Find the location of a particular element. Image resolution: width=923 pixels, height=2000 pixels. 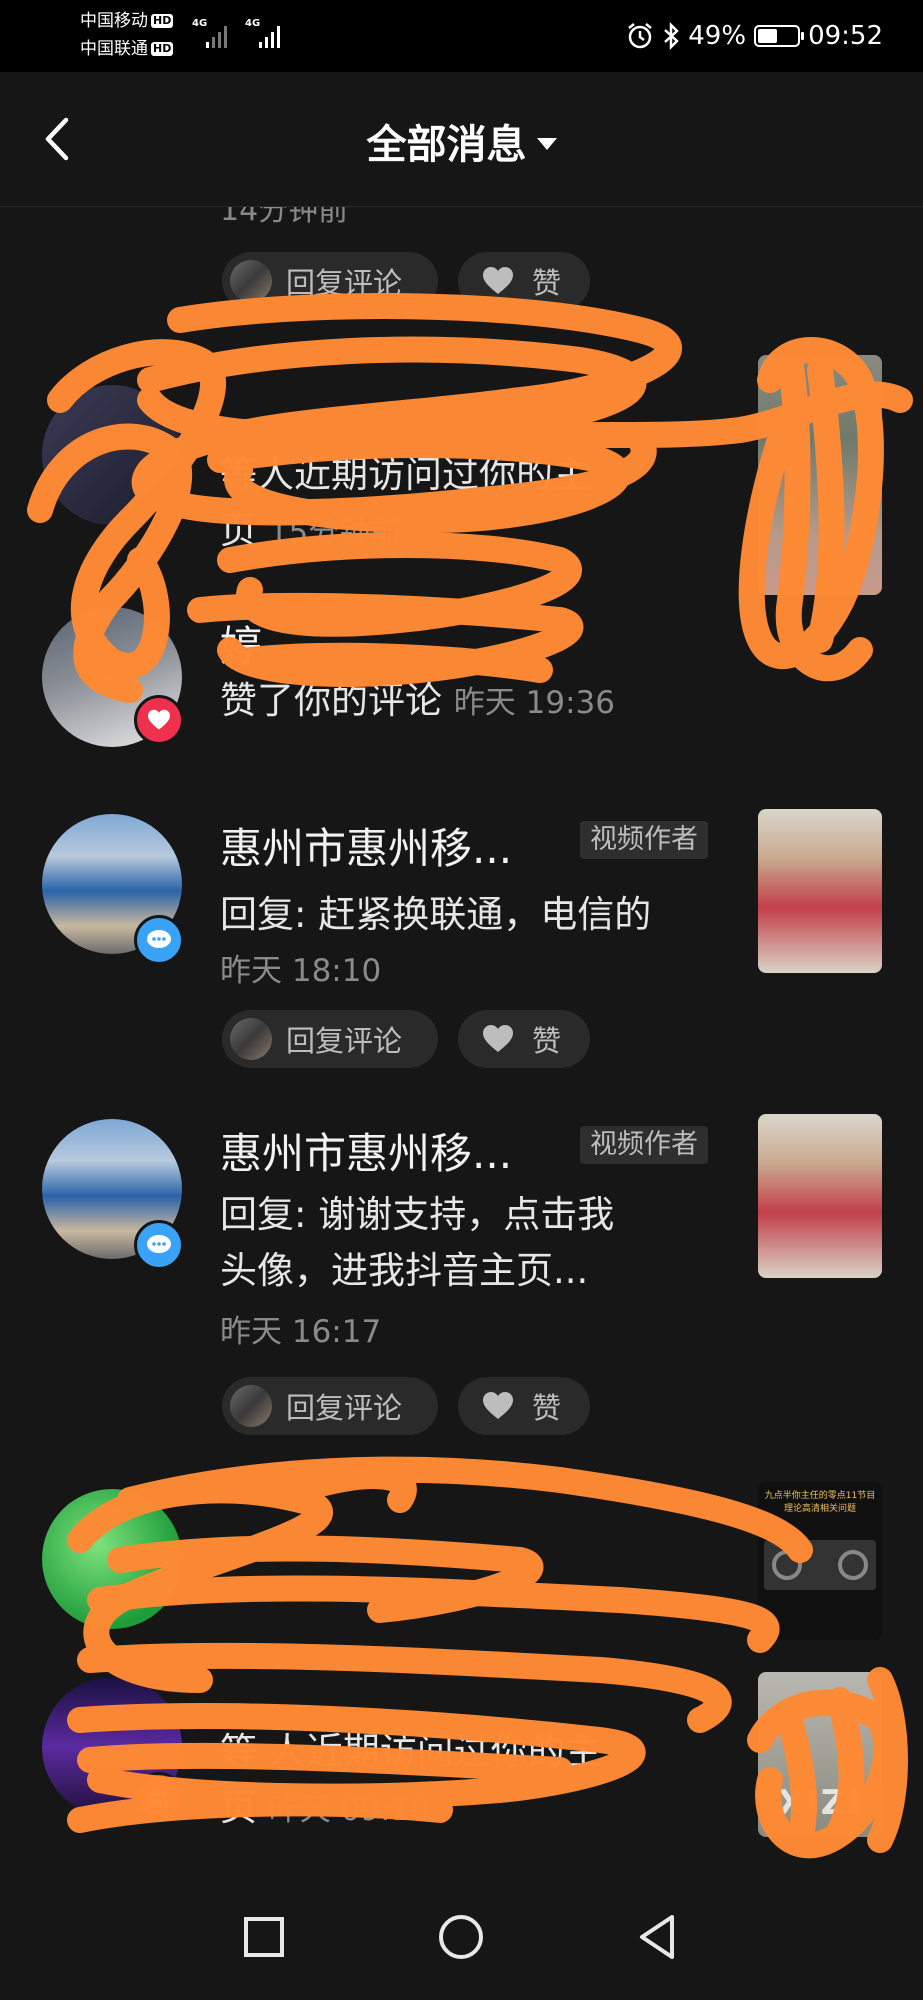

watermark: XIZI is located at coordinates (820, 1803).